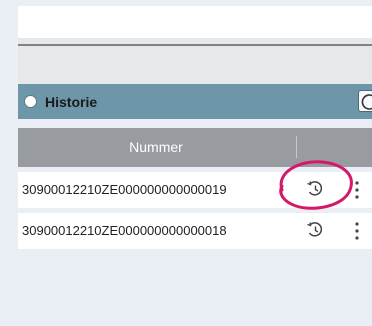 This screenshot has height=326, width=372. Describe the element at coordinates (124, 189) in the screenshot. I see `nummer-cell: 30900012210ZE000000000000019` at that location.